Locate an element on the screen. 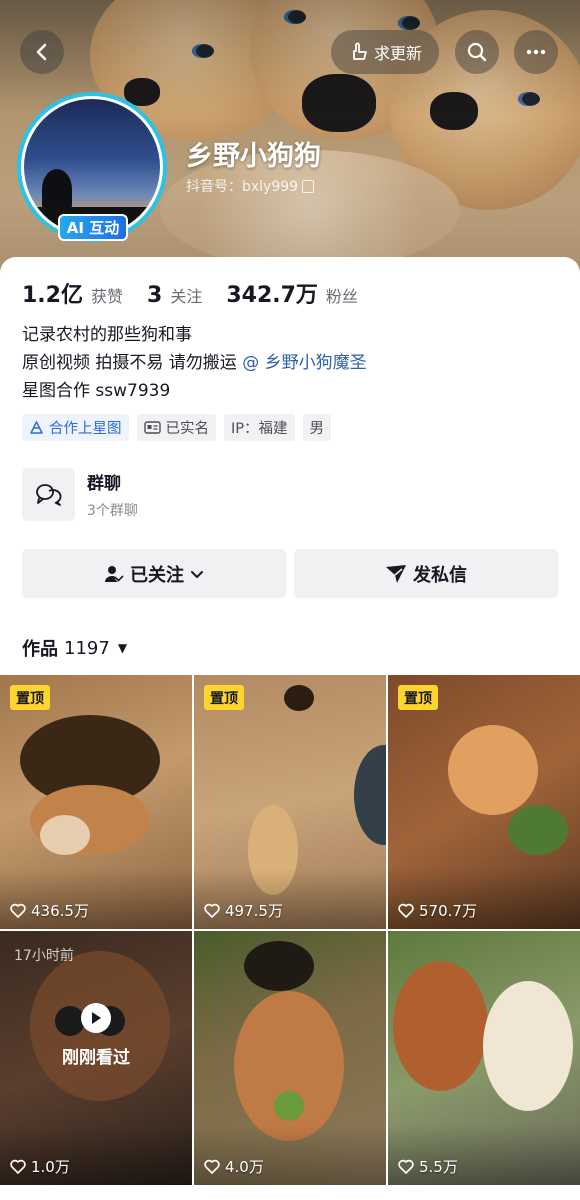 The image size is (580, 1200). search-icon is located at coordinates (477, 52).